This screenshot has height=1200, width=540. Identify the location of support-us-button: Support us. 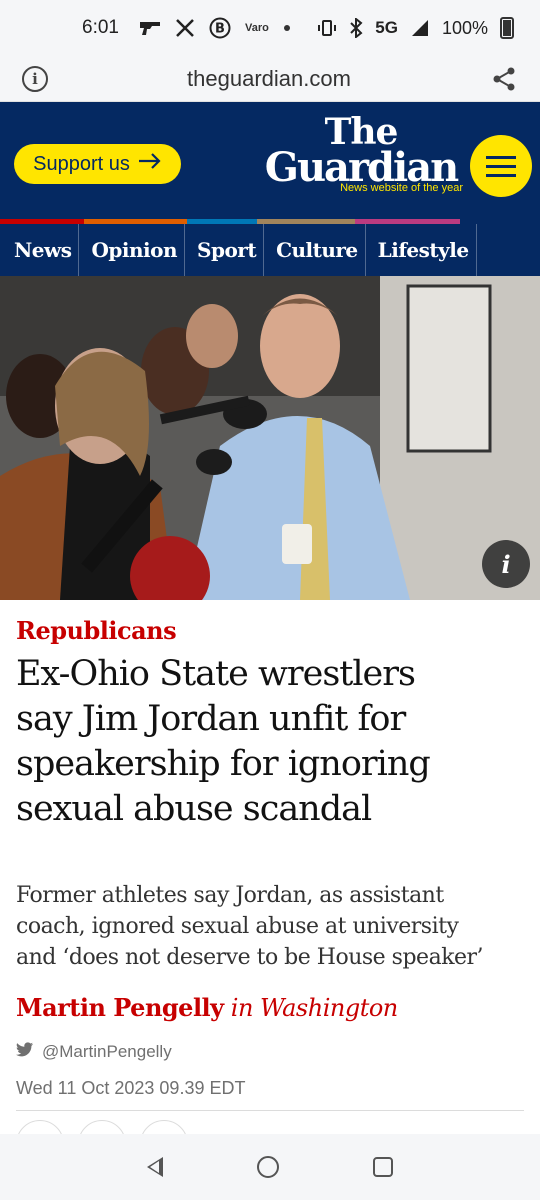
(97, 164).